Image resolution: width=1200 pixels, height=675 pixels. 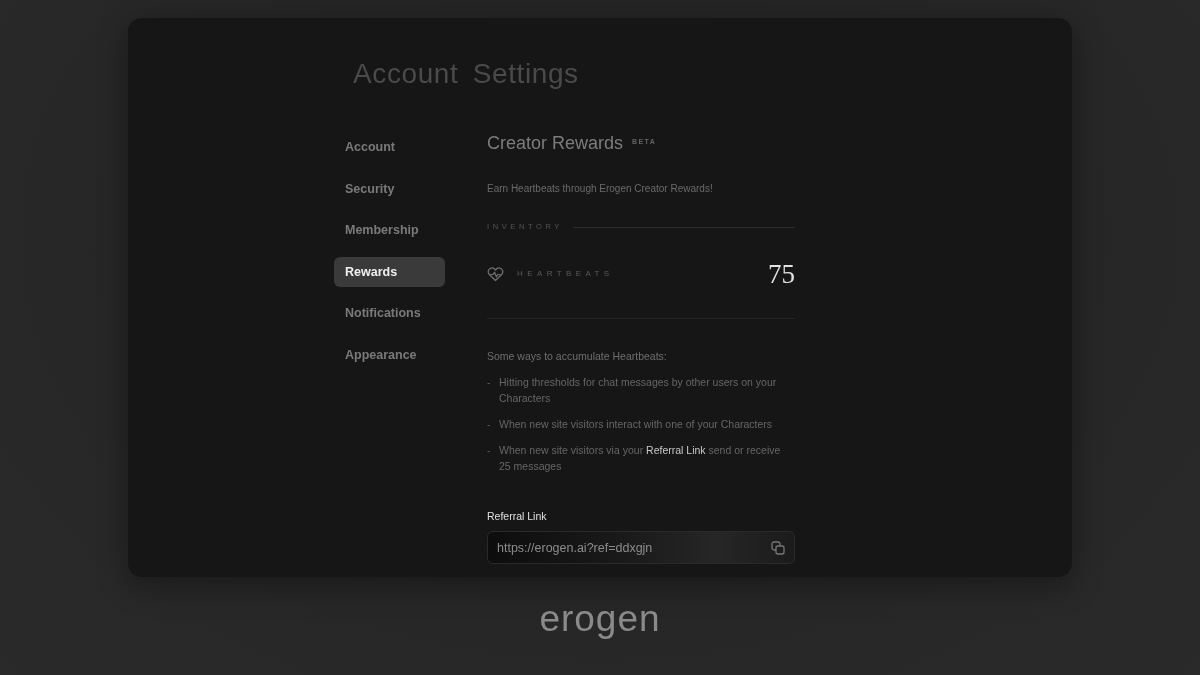 What do you see at coordinates (600, 619) in the screenshot?
I see `logo-wordmark: erogen` at bounding box center [600, 619].